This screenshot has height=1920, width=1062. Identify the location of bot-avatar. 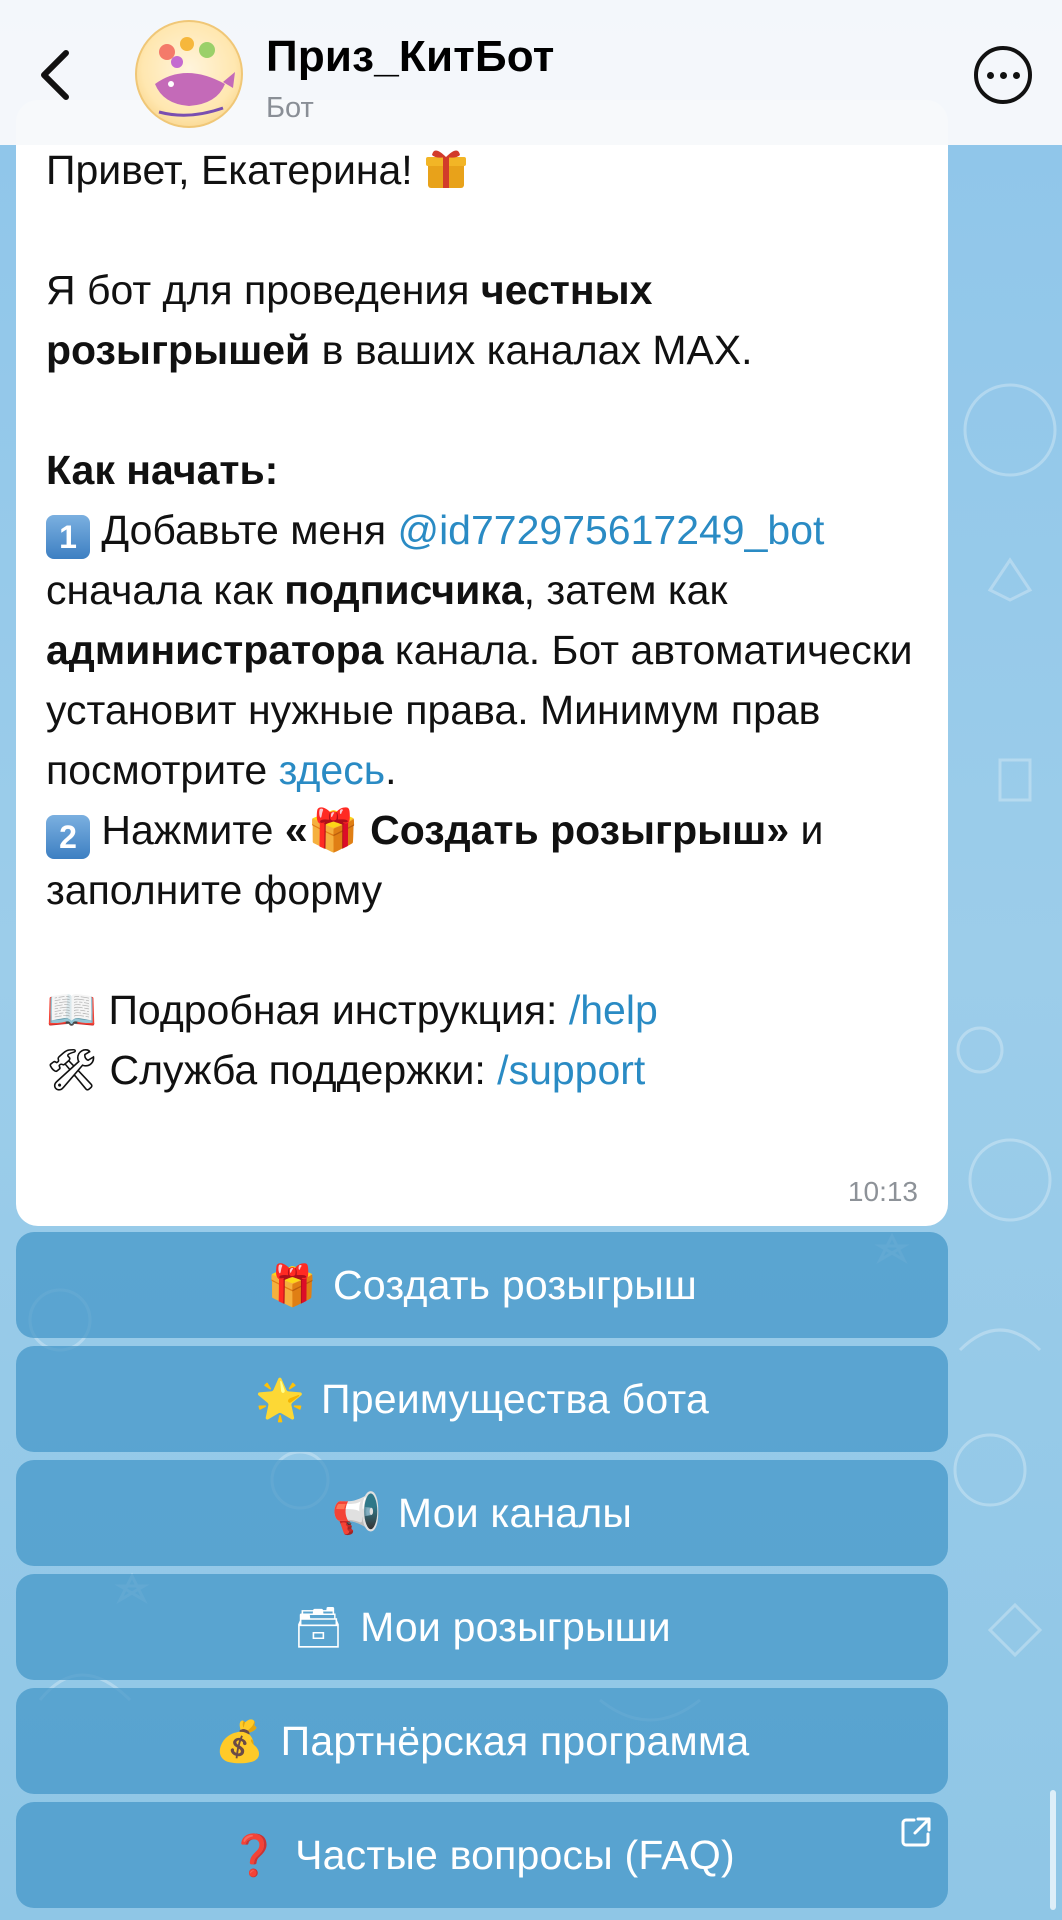
(189, 74).